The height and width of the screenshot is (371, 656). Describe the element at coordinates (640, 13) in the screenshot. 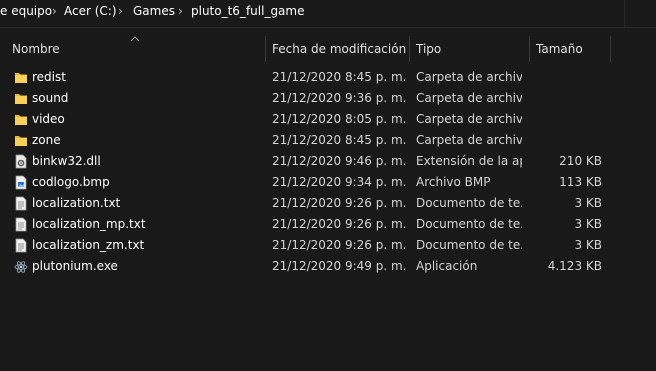

I see `address-bar-dropdown` at that location.